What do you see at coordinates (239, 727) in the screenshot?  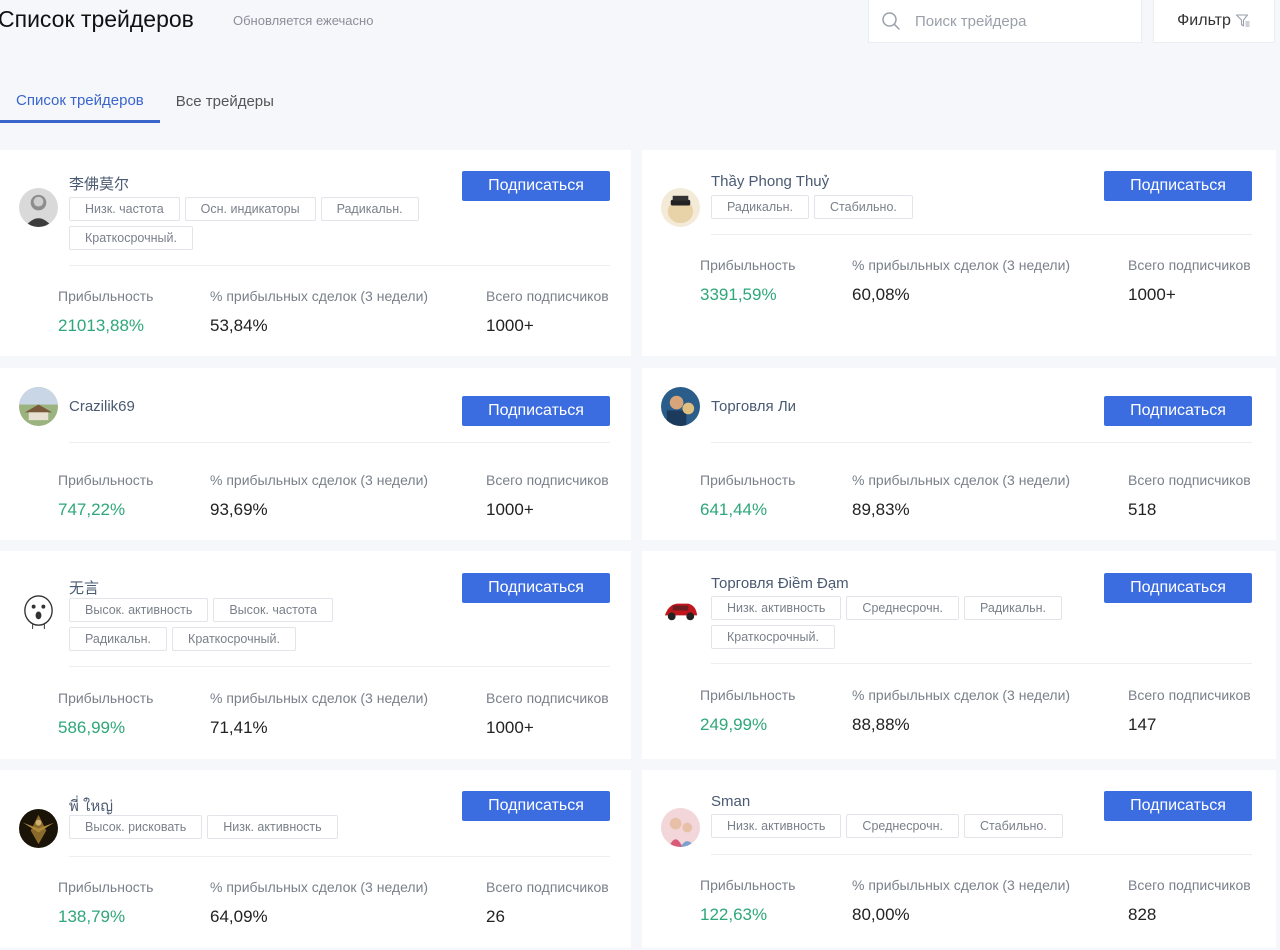 I see `win-rate-value: 71,41%` at bounding box center [239, 727].